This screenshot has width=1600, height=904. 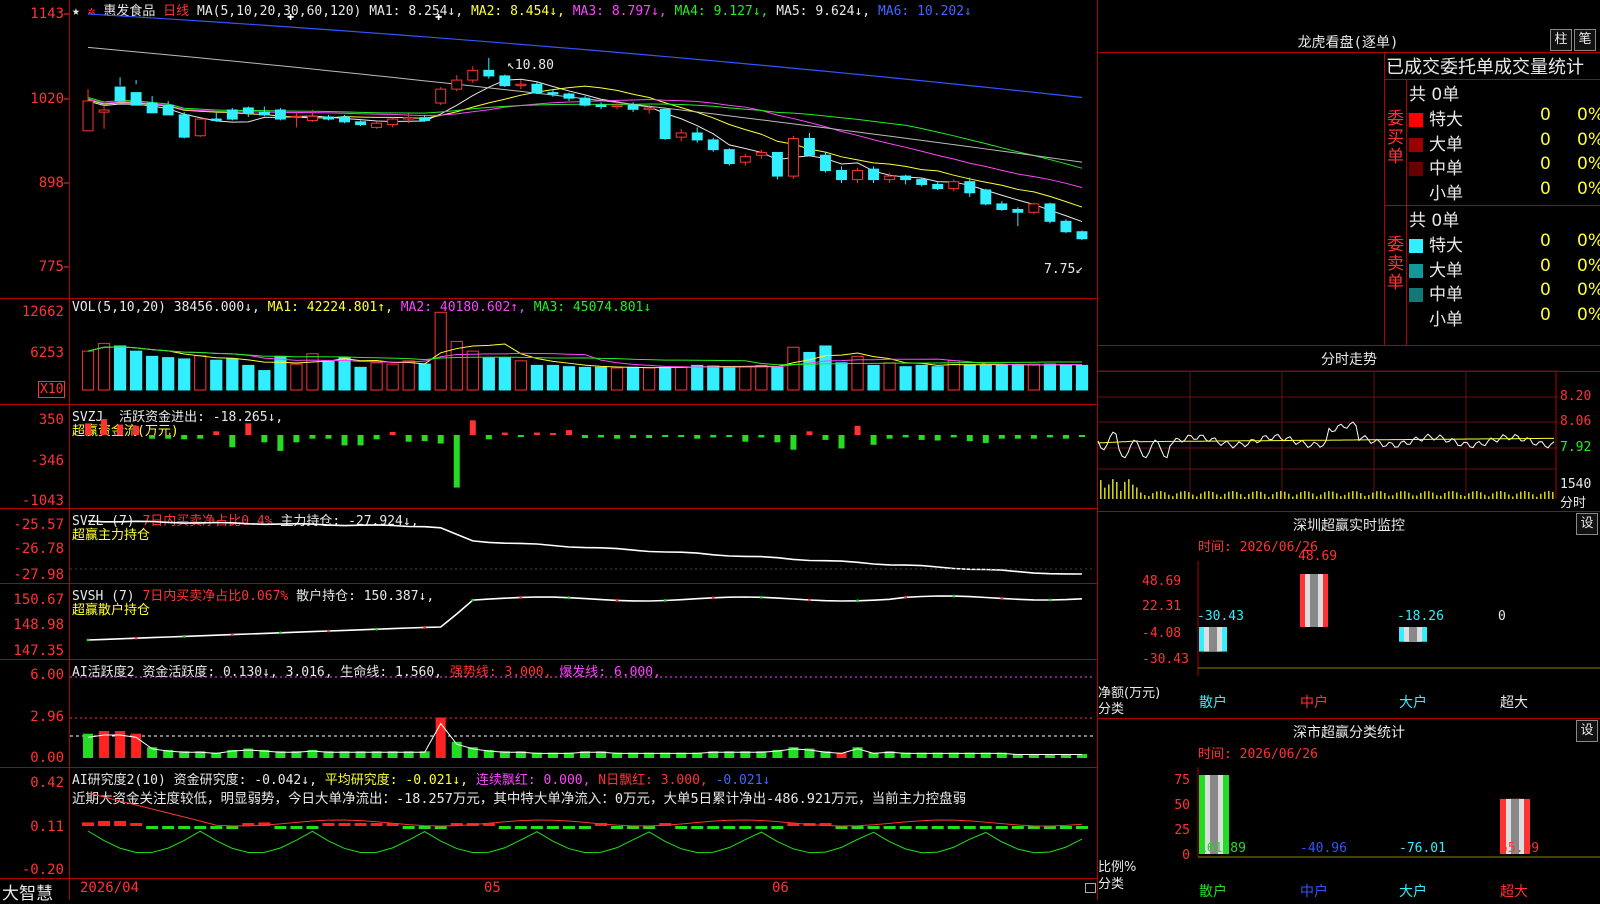 What do you see at coordinates (1064, 269) in the screenshot?
I see `low-marker: 7.75↙` at bounding box center [1064, 269].